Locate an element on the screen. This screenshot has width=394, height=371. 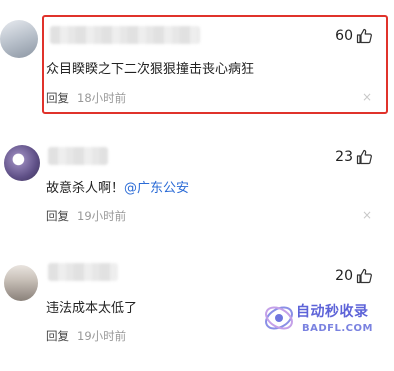
watermark-logo-icon is located at coordinates (279, 318).